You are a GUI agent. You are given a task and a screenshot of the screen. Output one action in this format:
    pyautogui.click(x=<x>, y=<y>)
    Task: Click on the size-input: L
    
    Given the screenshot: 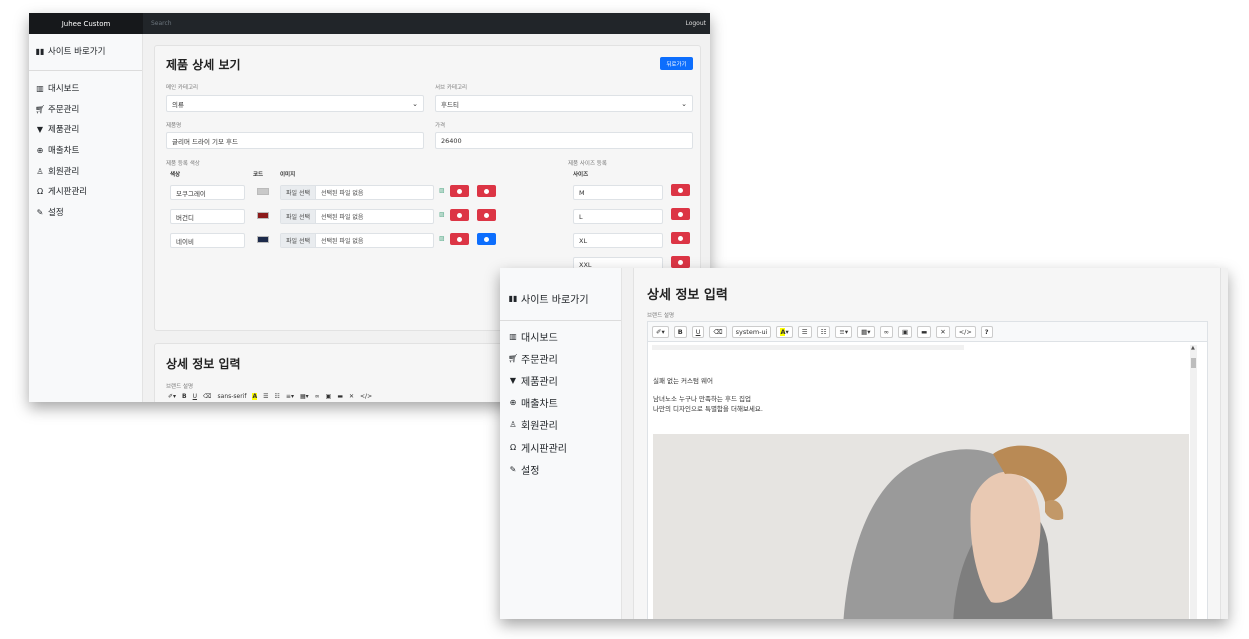 What is the action you would take?
    pyautogui.click(x=618, y=216)
    